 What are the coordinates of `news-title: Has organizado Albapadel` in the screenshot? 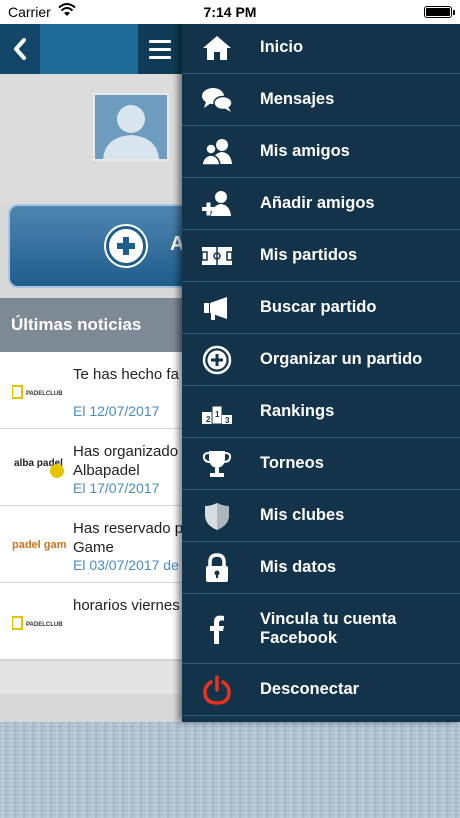 It's located at (126, 461).